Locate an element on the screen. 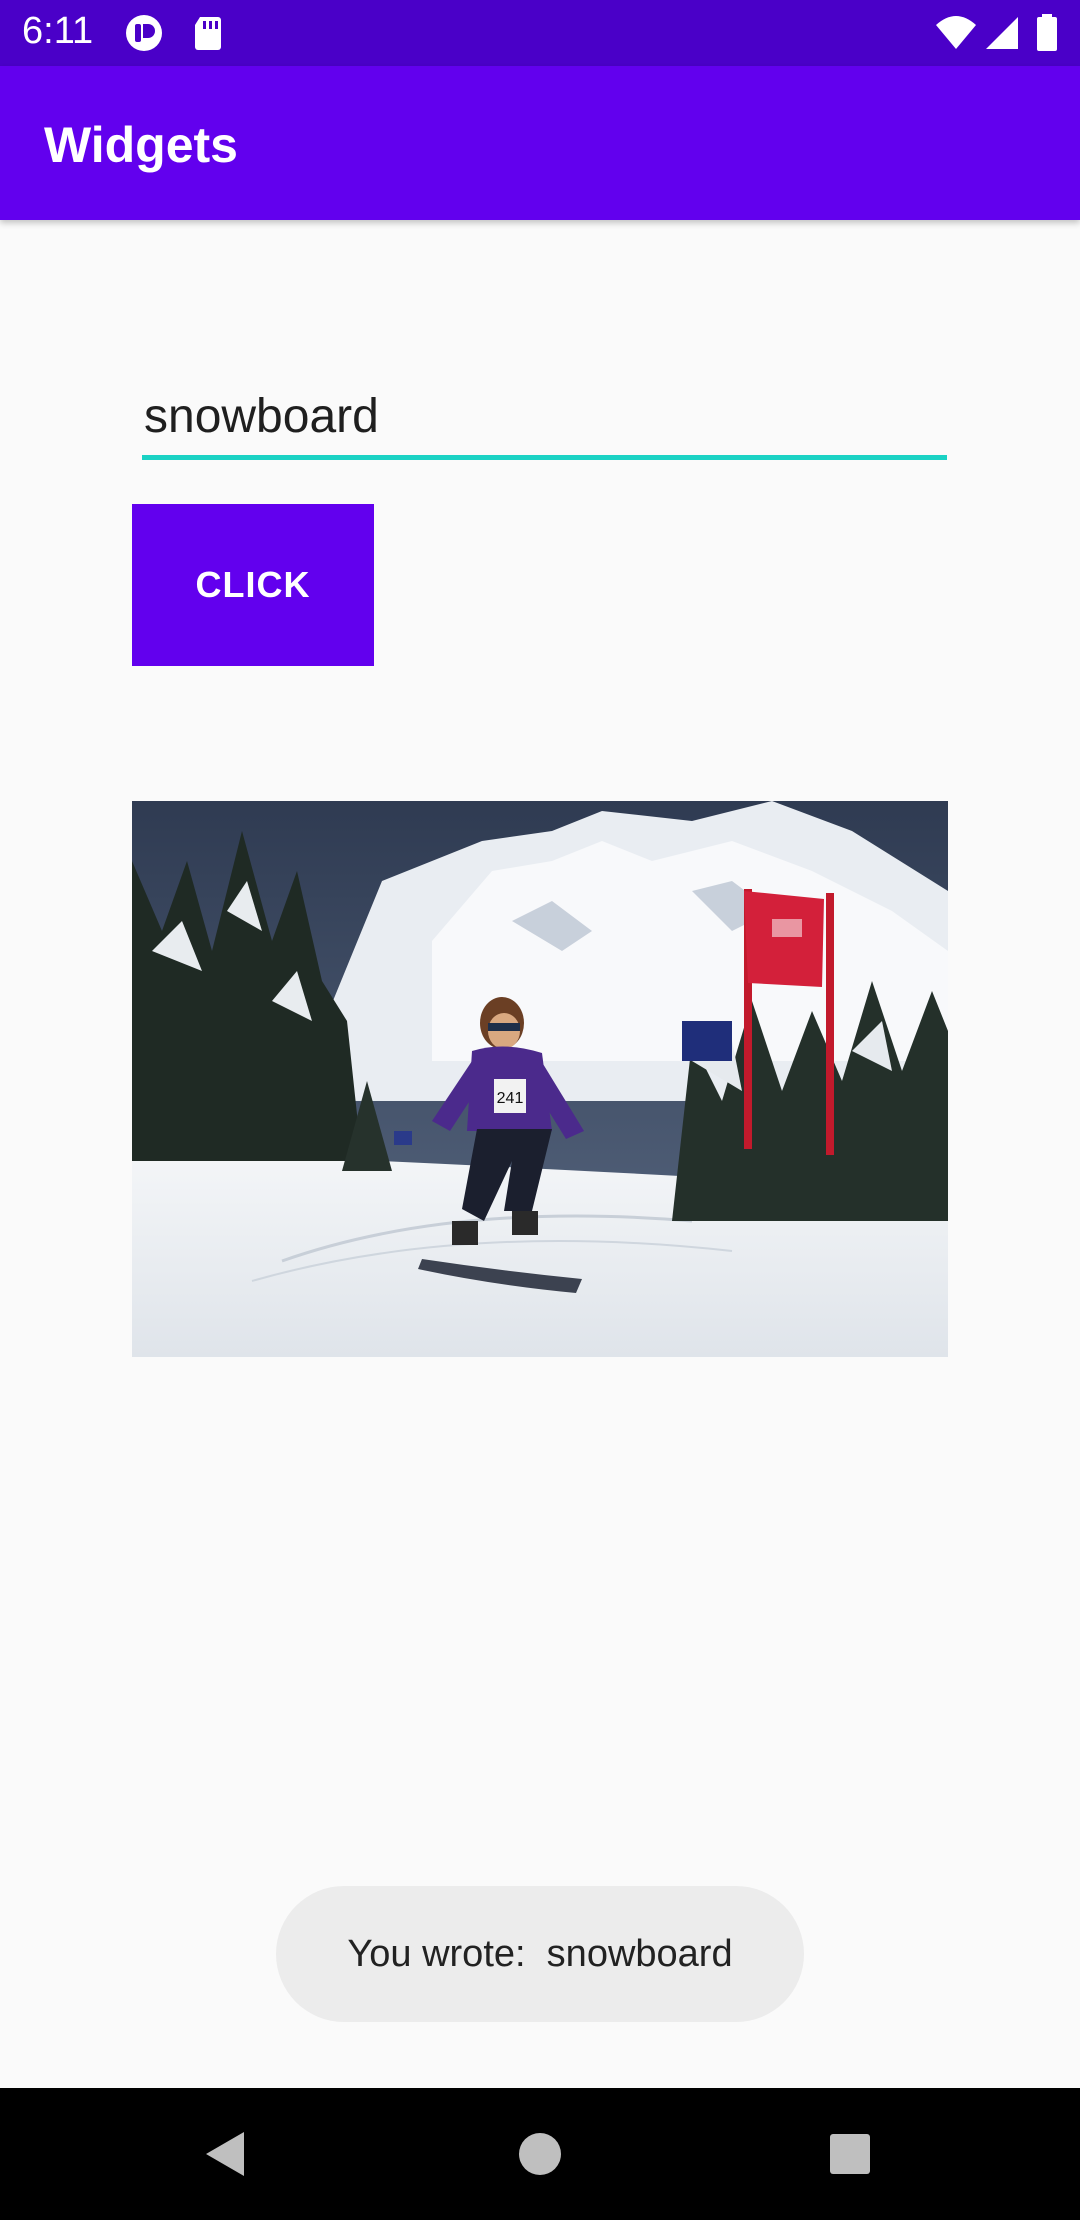  cellular-signal-icon is located at coordinates (1002, 33).